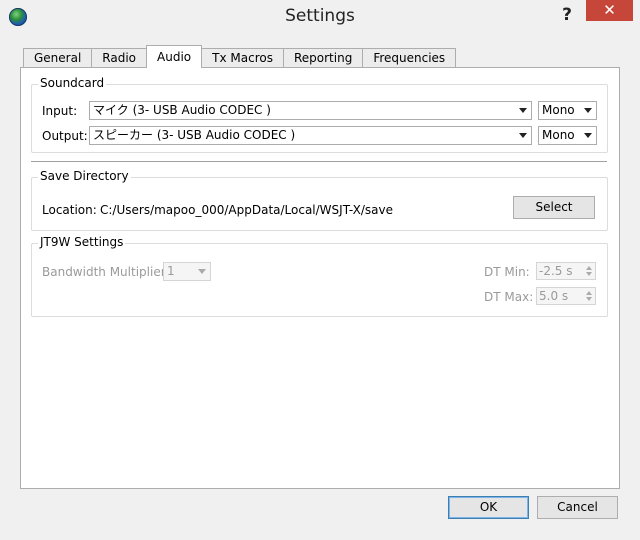 The image size is (640, 540). I want to click on bandwidth-multiplier-value: 1, so click(171, 271).